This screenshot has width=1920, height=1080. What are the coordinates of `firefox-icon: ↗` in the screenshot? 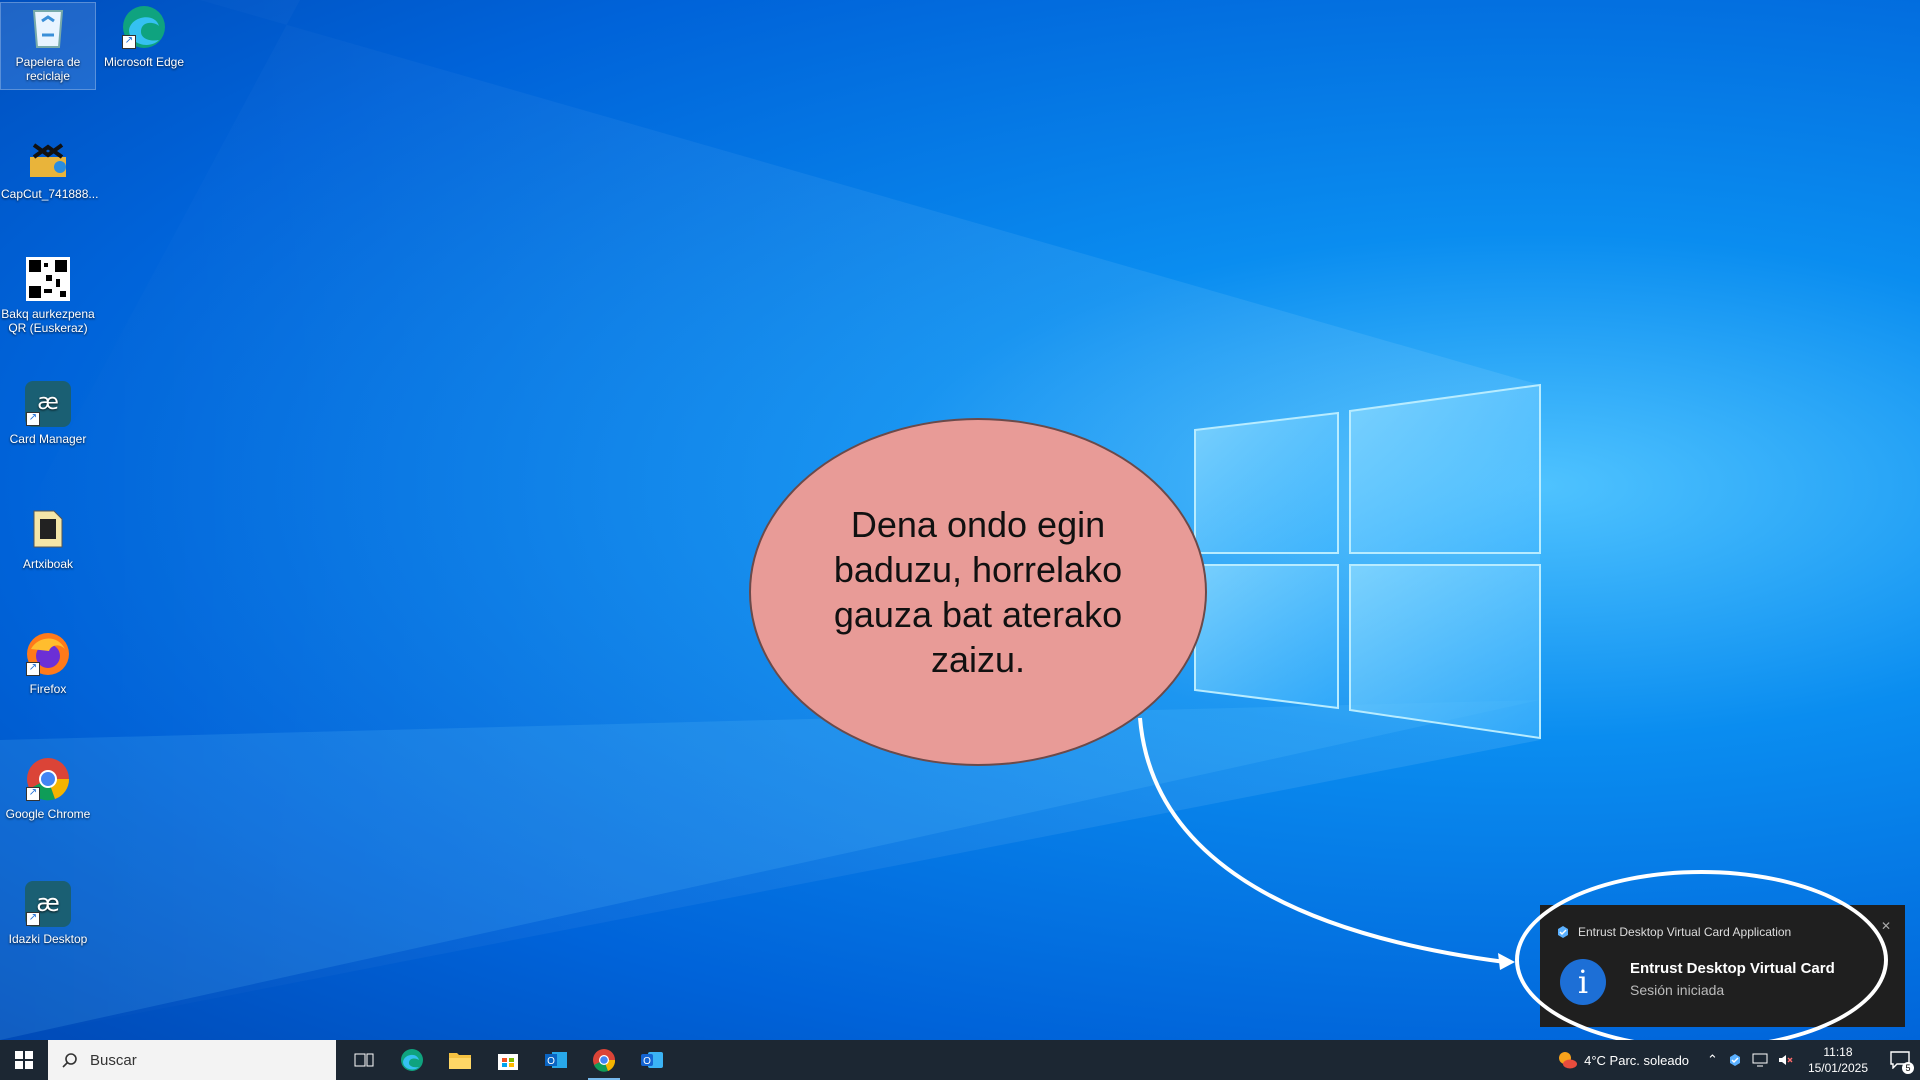 It's located at (48, 654).